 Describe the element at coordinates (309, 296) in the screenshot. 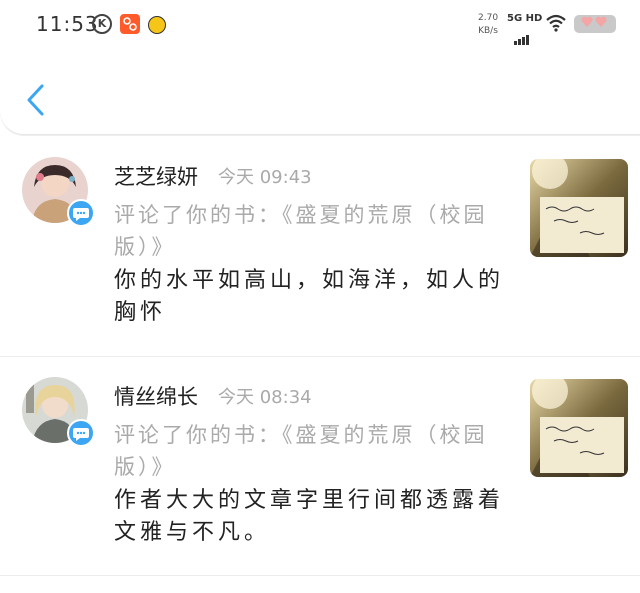

I see `comment-text: 你的水平如高山，如海洋，如人的胸怀` at that location.